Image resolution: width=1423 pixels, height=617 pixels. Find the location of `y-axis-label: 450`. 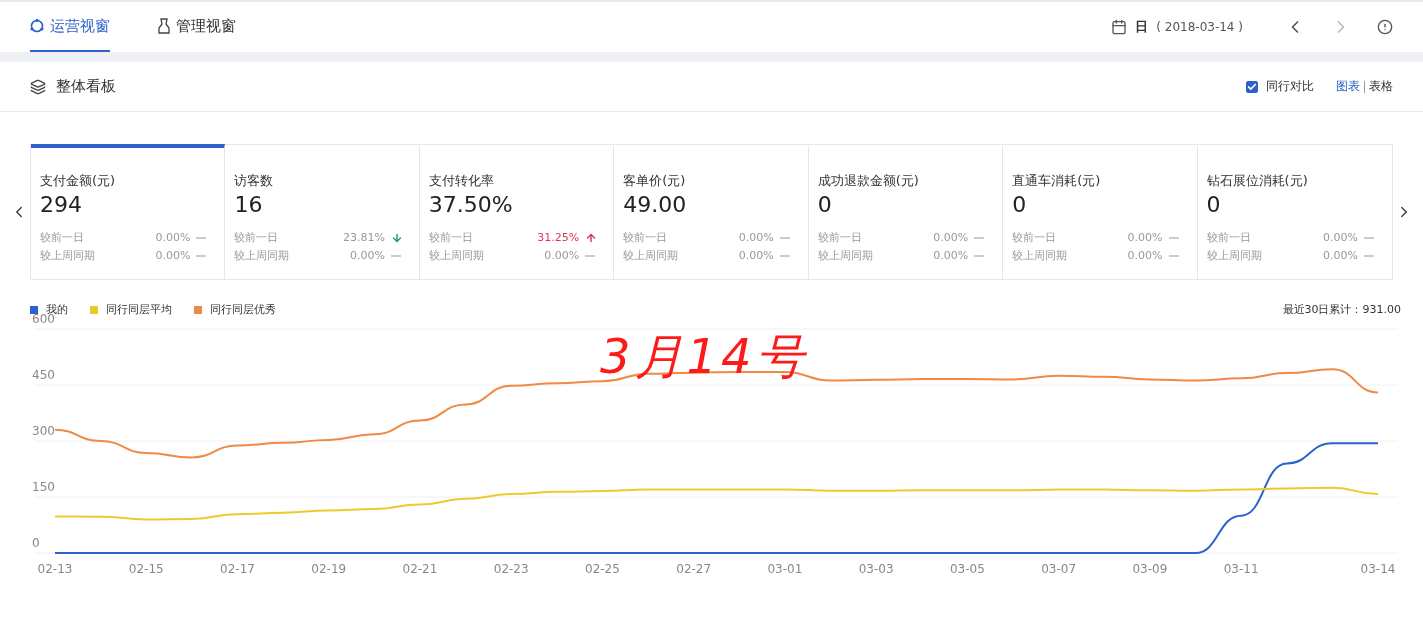

y-axis-label: 450 is located at coordinates (43, 375).